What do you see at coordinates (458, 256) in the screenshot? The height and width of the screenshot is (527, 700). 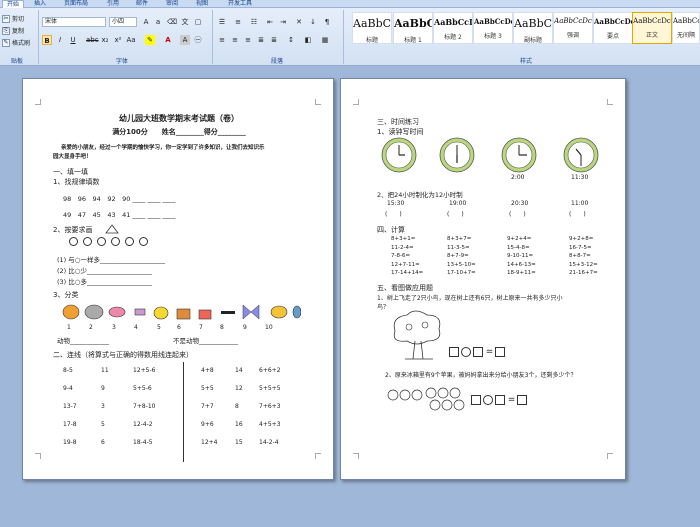 I see `calc-item: 8+7-9=` at bounding box center [458, 256].